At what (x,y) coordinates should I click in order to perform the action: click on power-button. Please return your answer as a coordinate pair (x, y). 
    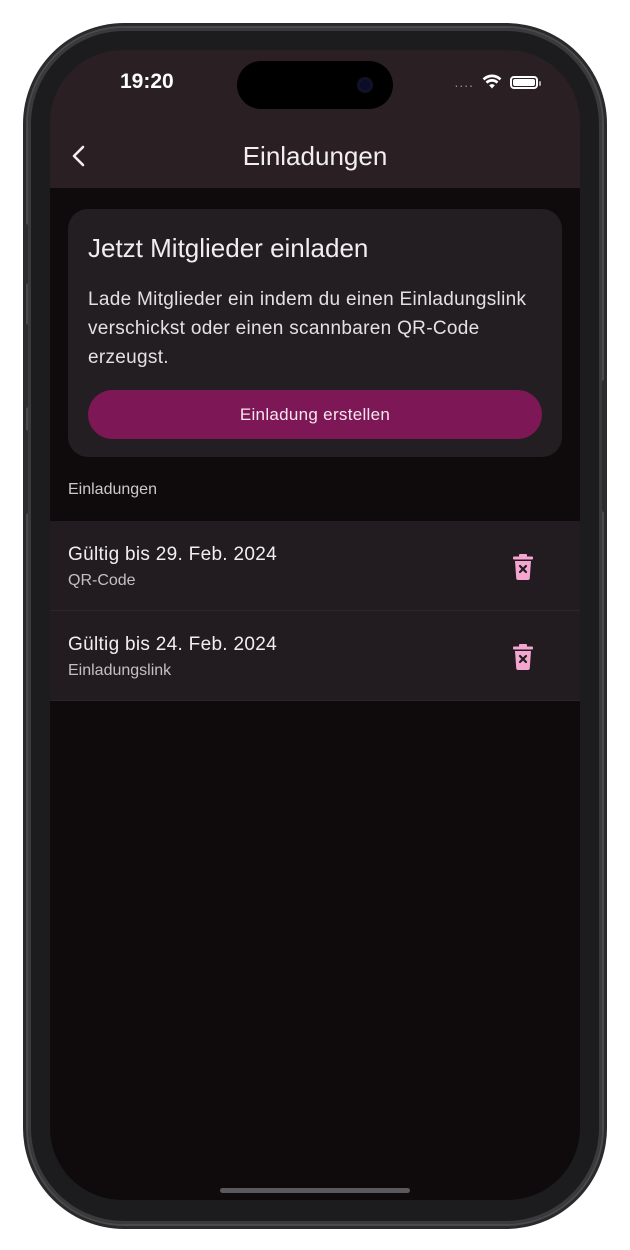
    Looking at the image, I should click on (604, 446).